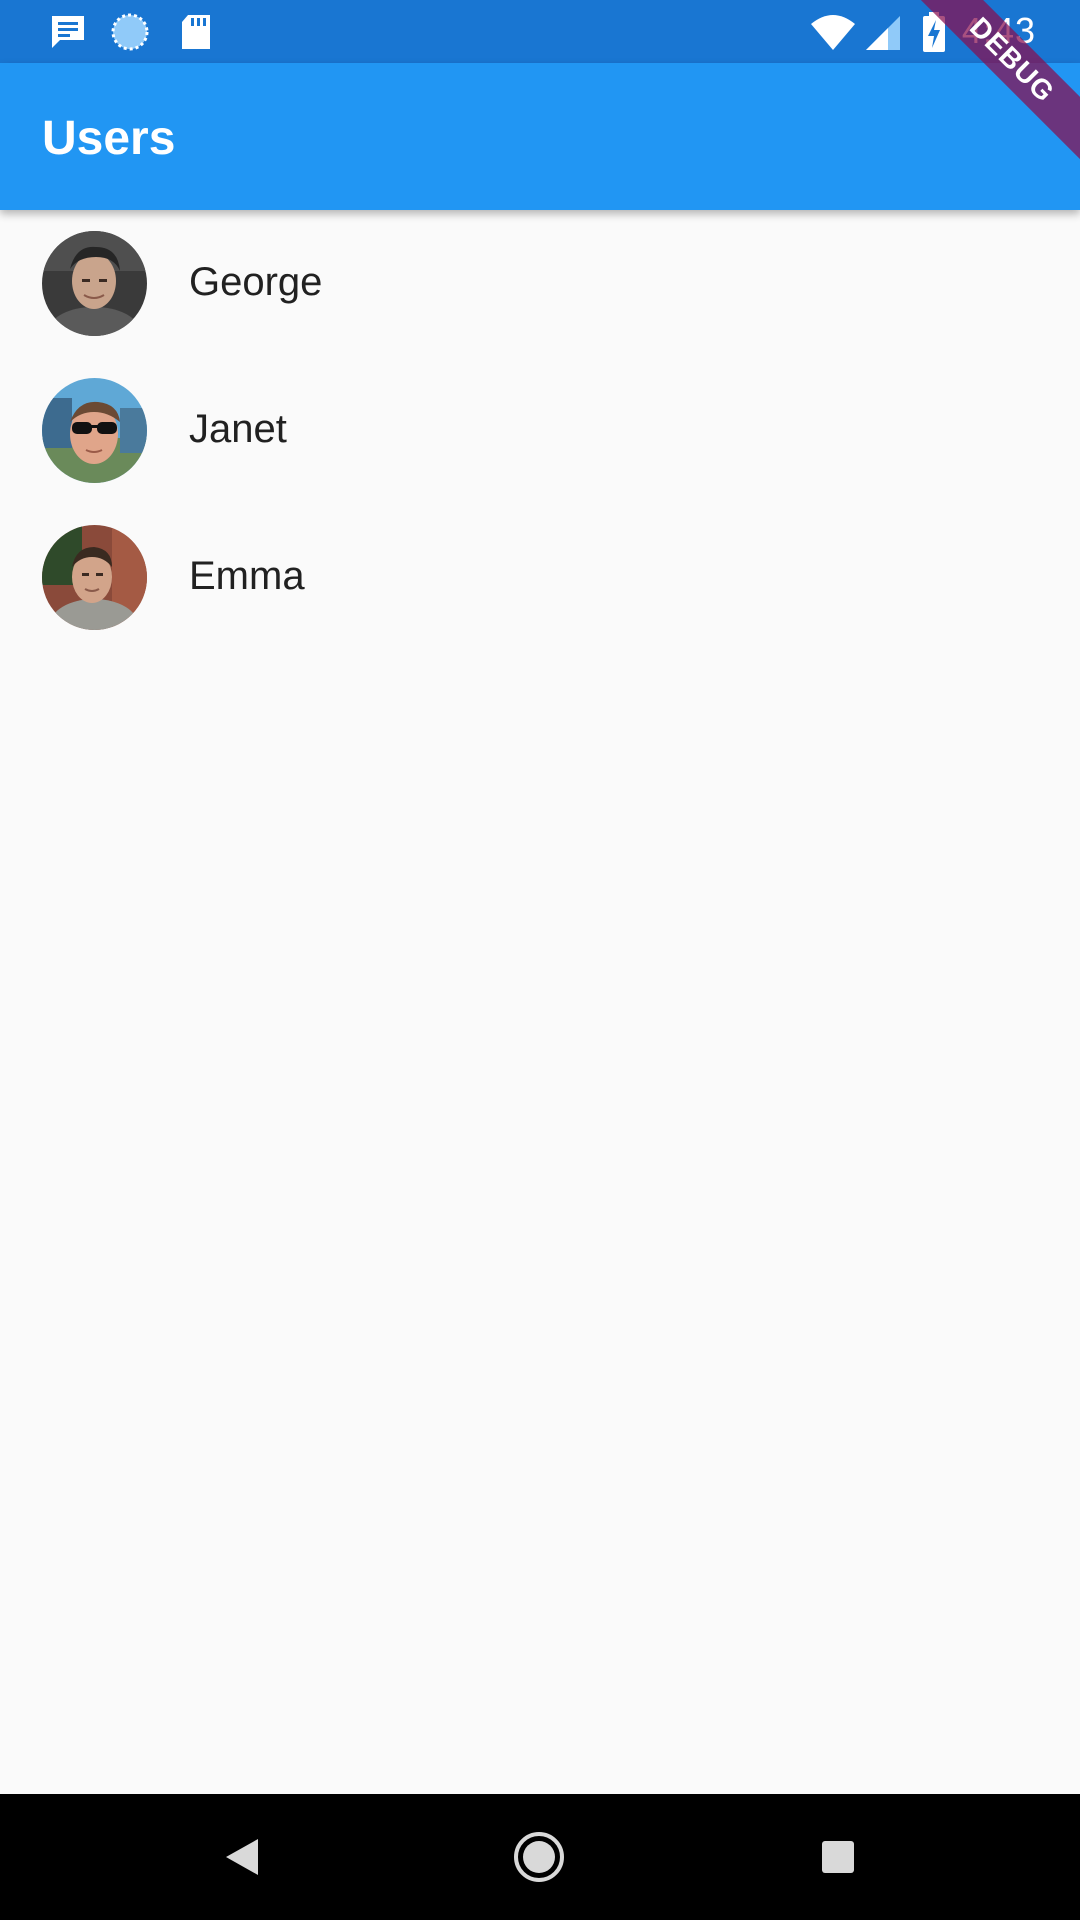 This screenshot has width=1080, height=1920. I want to click on home-icon, so click(539, 1857).